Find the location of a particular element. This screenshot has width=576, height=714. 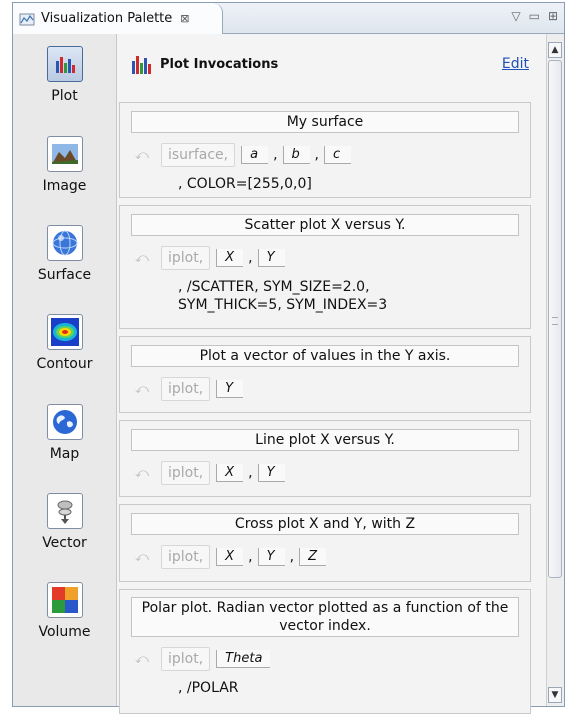

plot-button is located at coordinates (64, 64).